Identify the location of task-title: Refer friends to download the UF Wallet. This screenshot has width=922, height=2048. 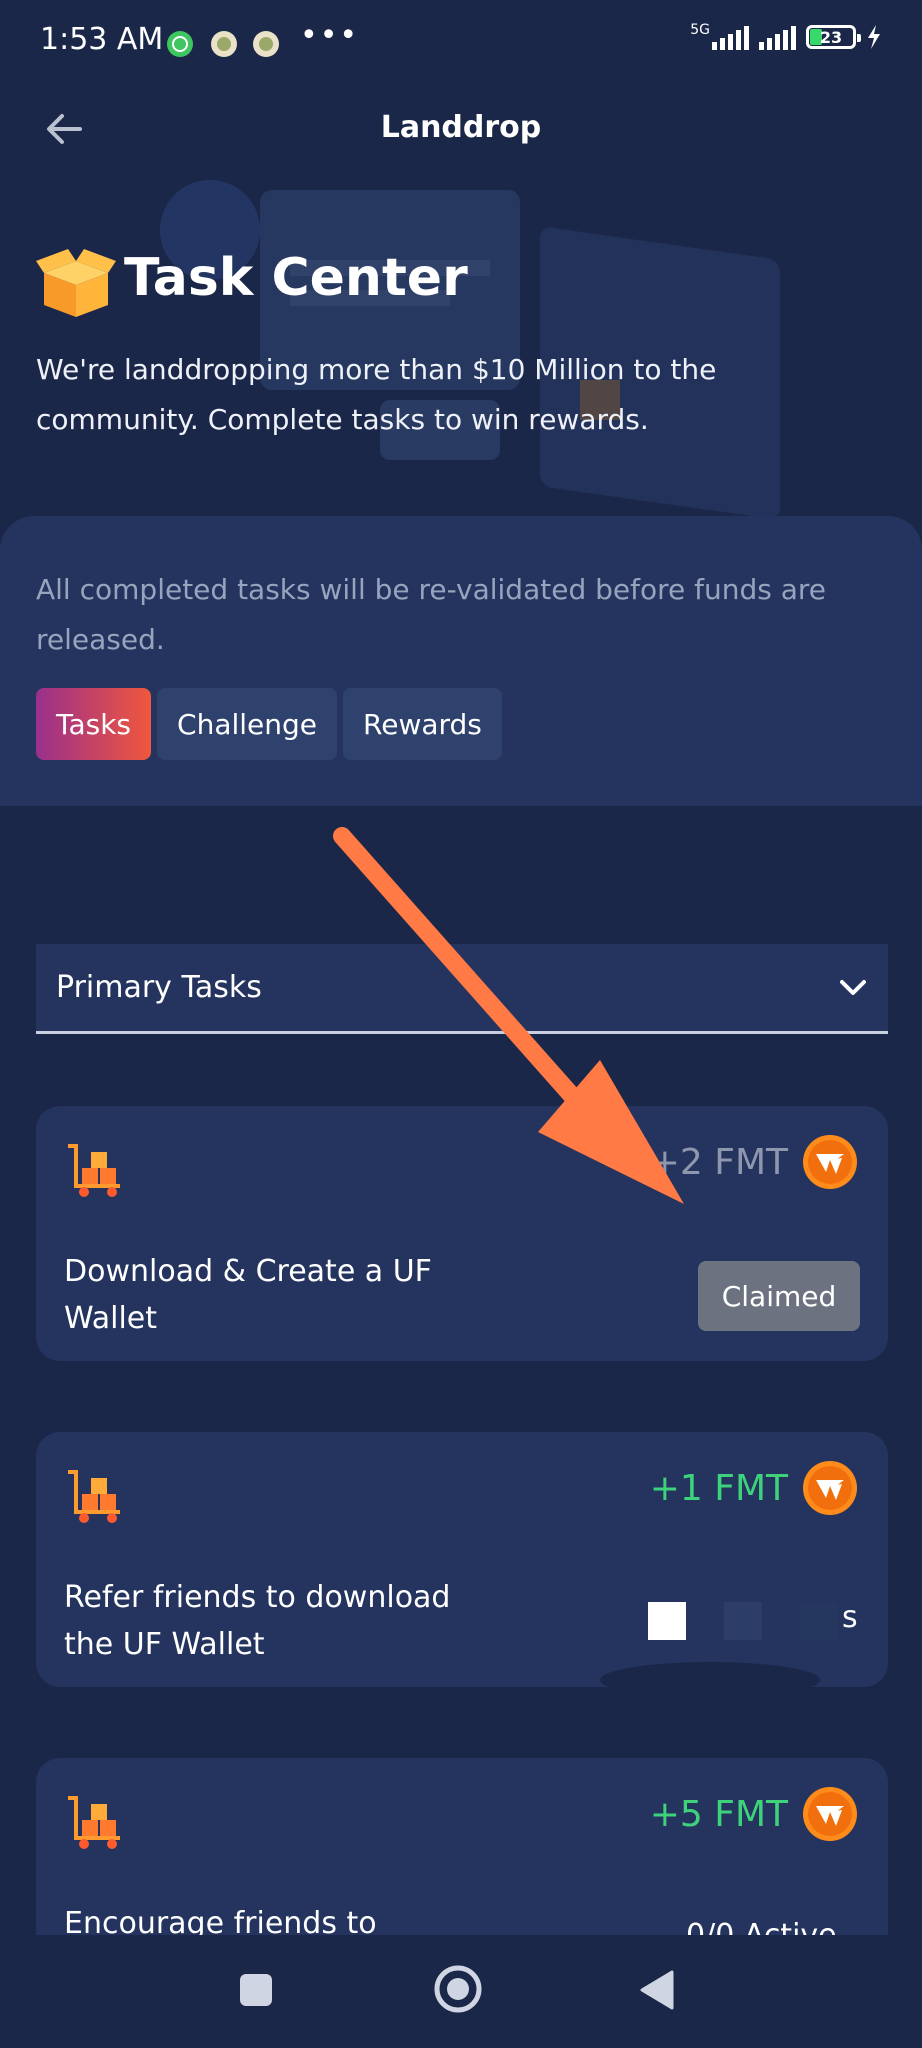
(257, 1621).